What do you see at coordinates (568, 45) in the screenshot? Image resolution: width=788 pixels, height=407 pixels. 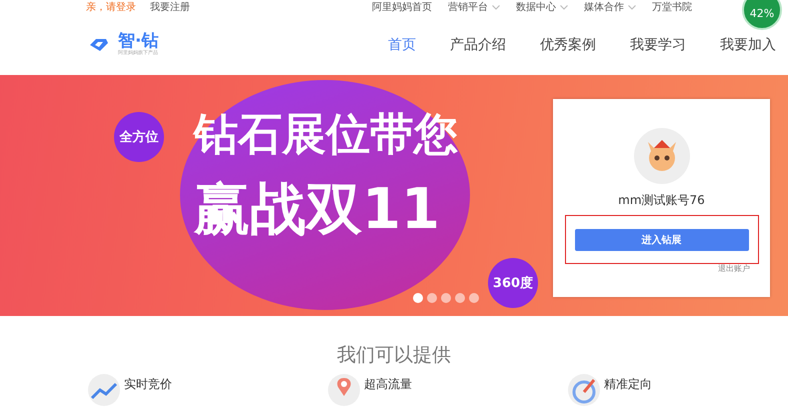 I see `nav-tab: 优秀案例` at bounding box center [568, 45].